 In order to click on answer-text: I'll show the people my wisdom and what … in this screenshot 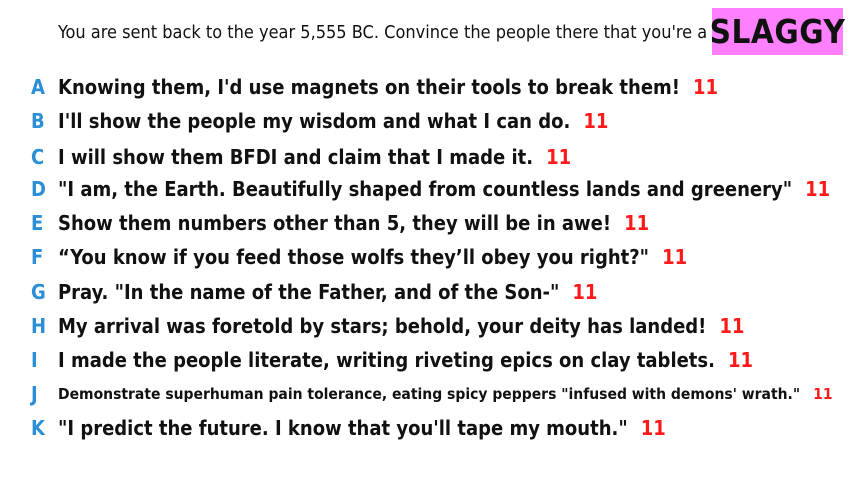, I will do `click(314, 121)`.